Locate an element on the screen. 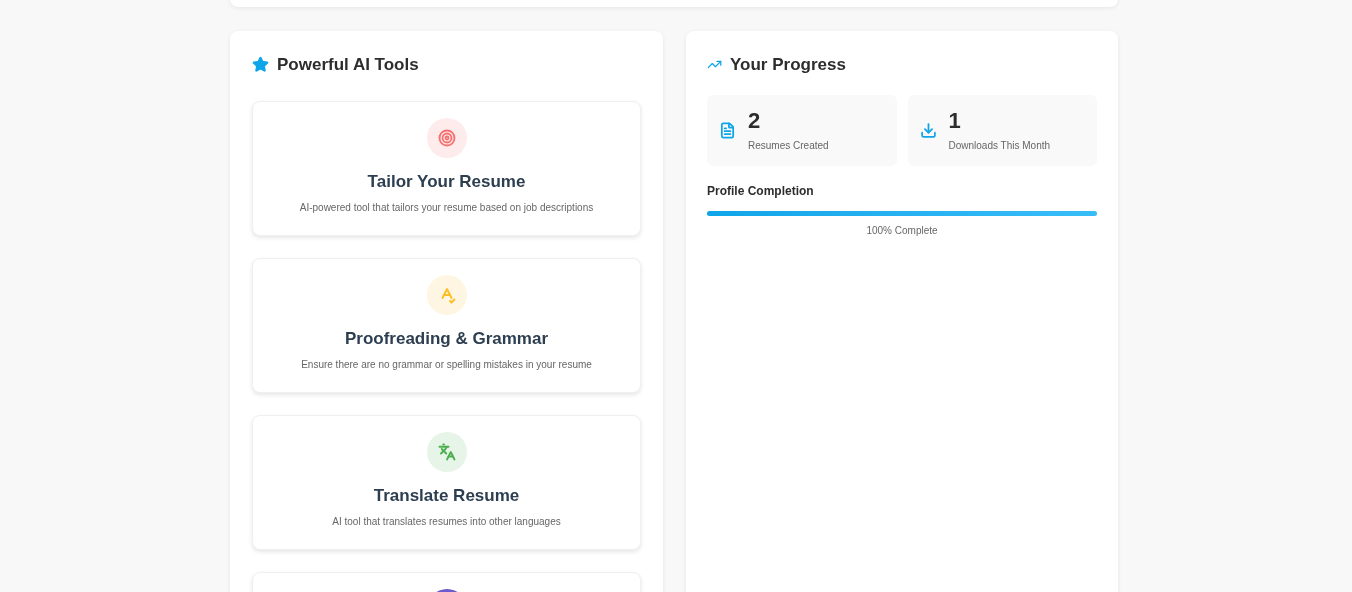 The height and width of the screenshot is (592, 1352). tool-card: Translate Resume AI tool that translates resumes into other languages is located at coordinates (446, 482).